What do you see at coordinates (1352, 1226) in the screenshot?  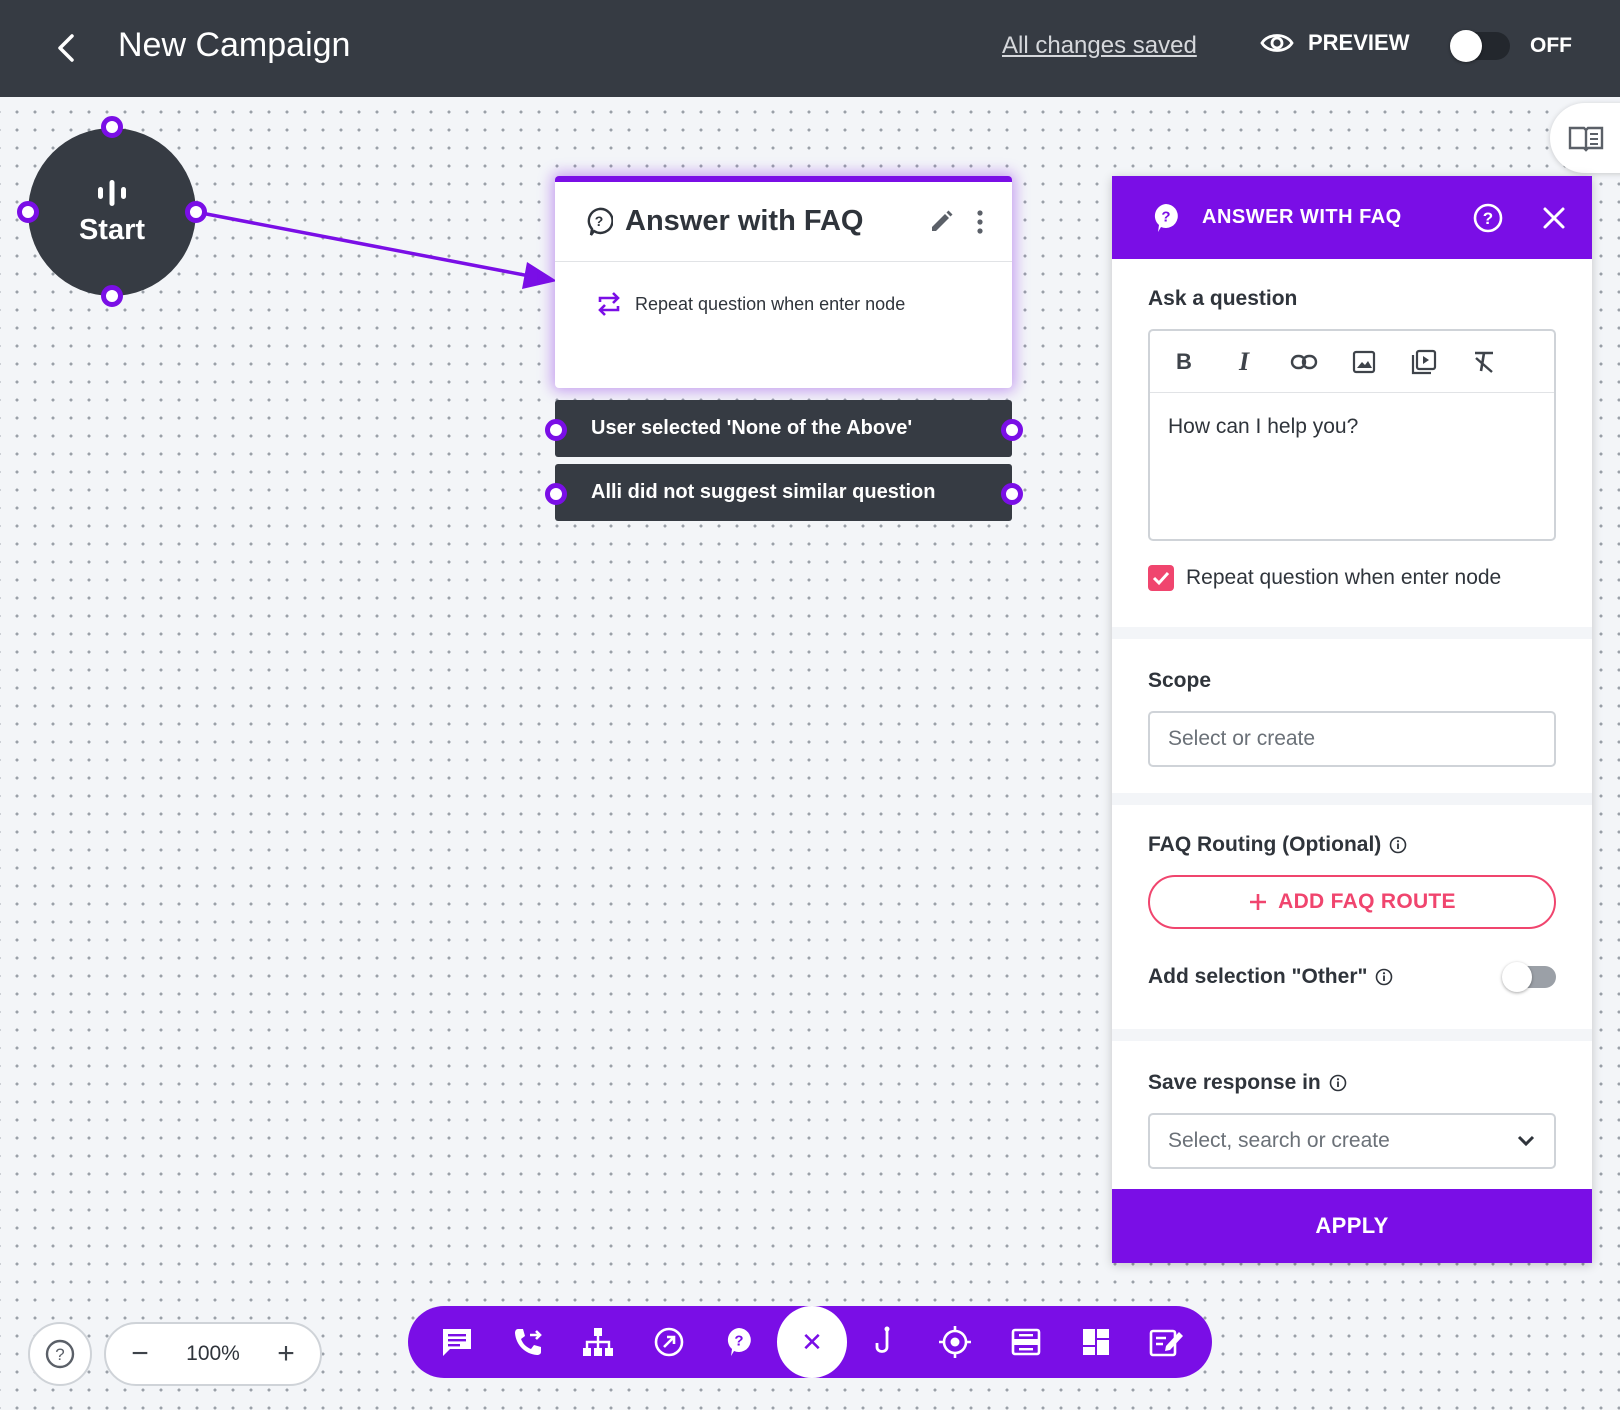 I see `apply-button: APPLY` at bounding box center [1352, 1226].